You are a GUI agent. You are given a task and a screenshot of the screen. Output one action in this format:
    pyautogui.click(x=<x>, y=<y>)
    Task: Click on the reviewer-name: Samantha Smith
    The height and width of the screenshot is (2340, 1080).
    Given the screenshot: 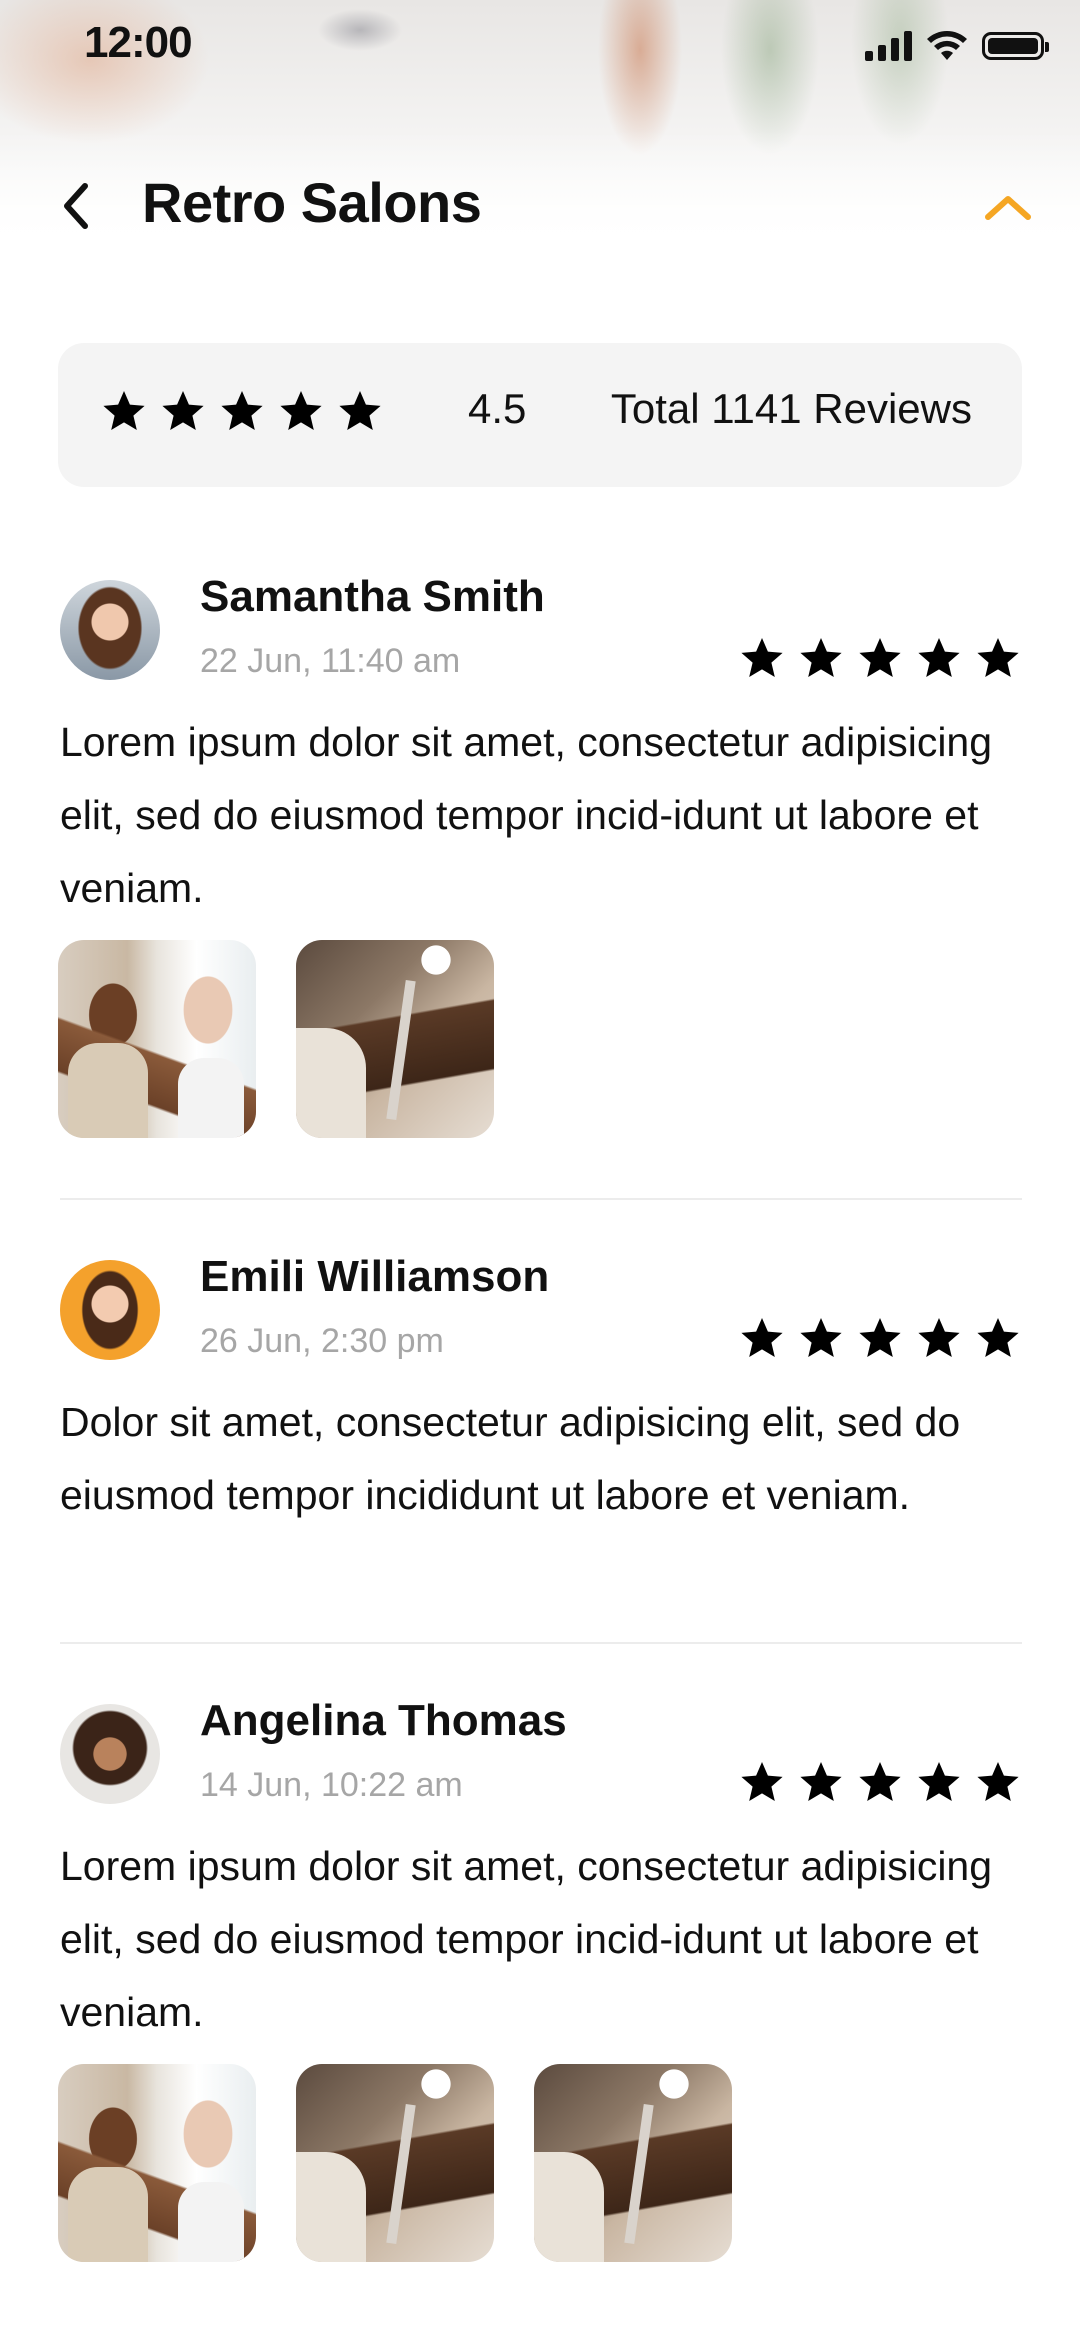 What is the action you would take?
    pyautogui.click(x=372, y=596)
    